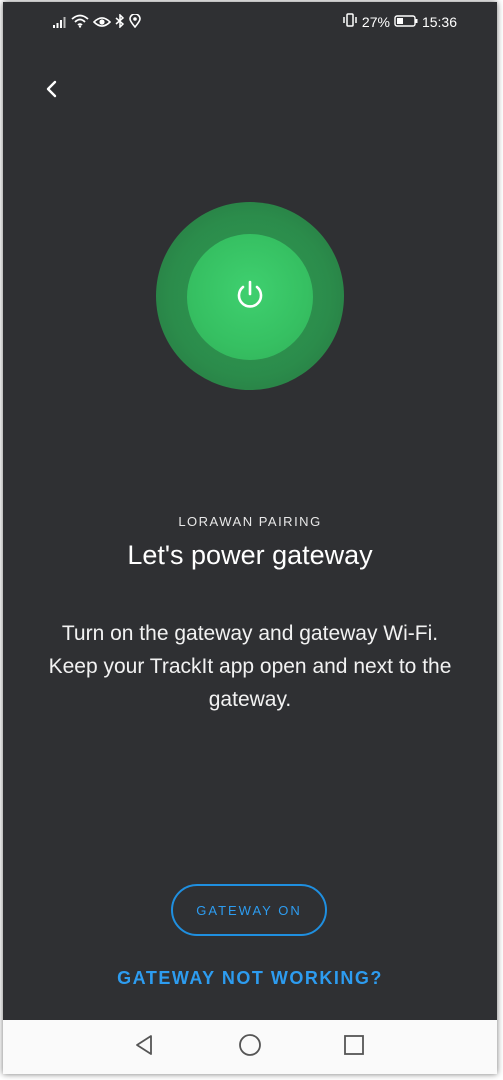 The image size is (503, 1080). I want to click on recents-square-icon, so click(354, 1047).